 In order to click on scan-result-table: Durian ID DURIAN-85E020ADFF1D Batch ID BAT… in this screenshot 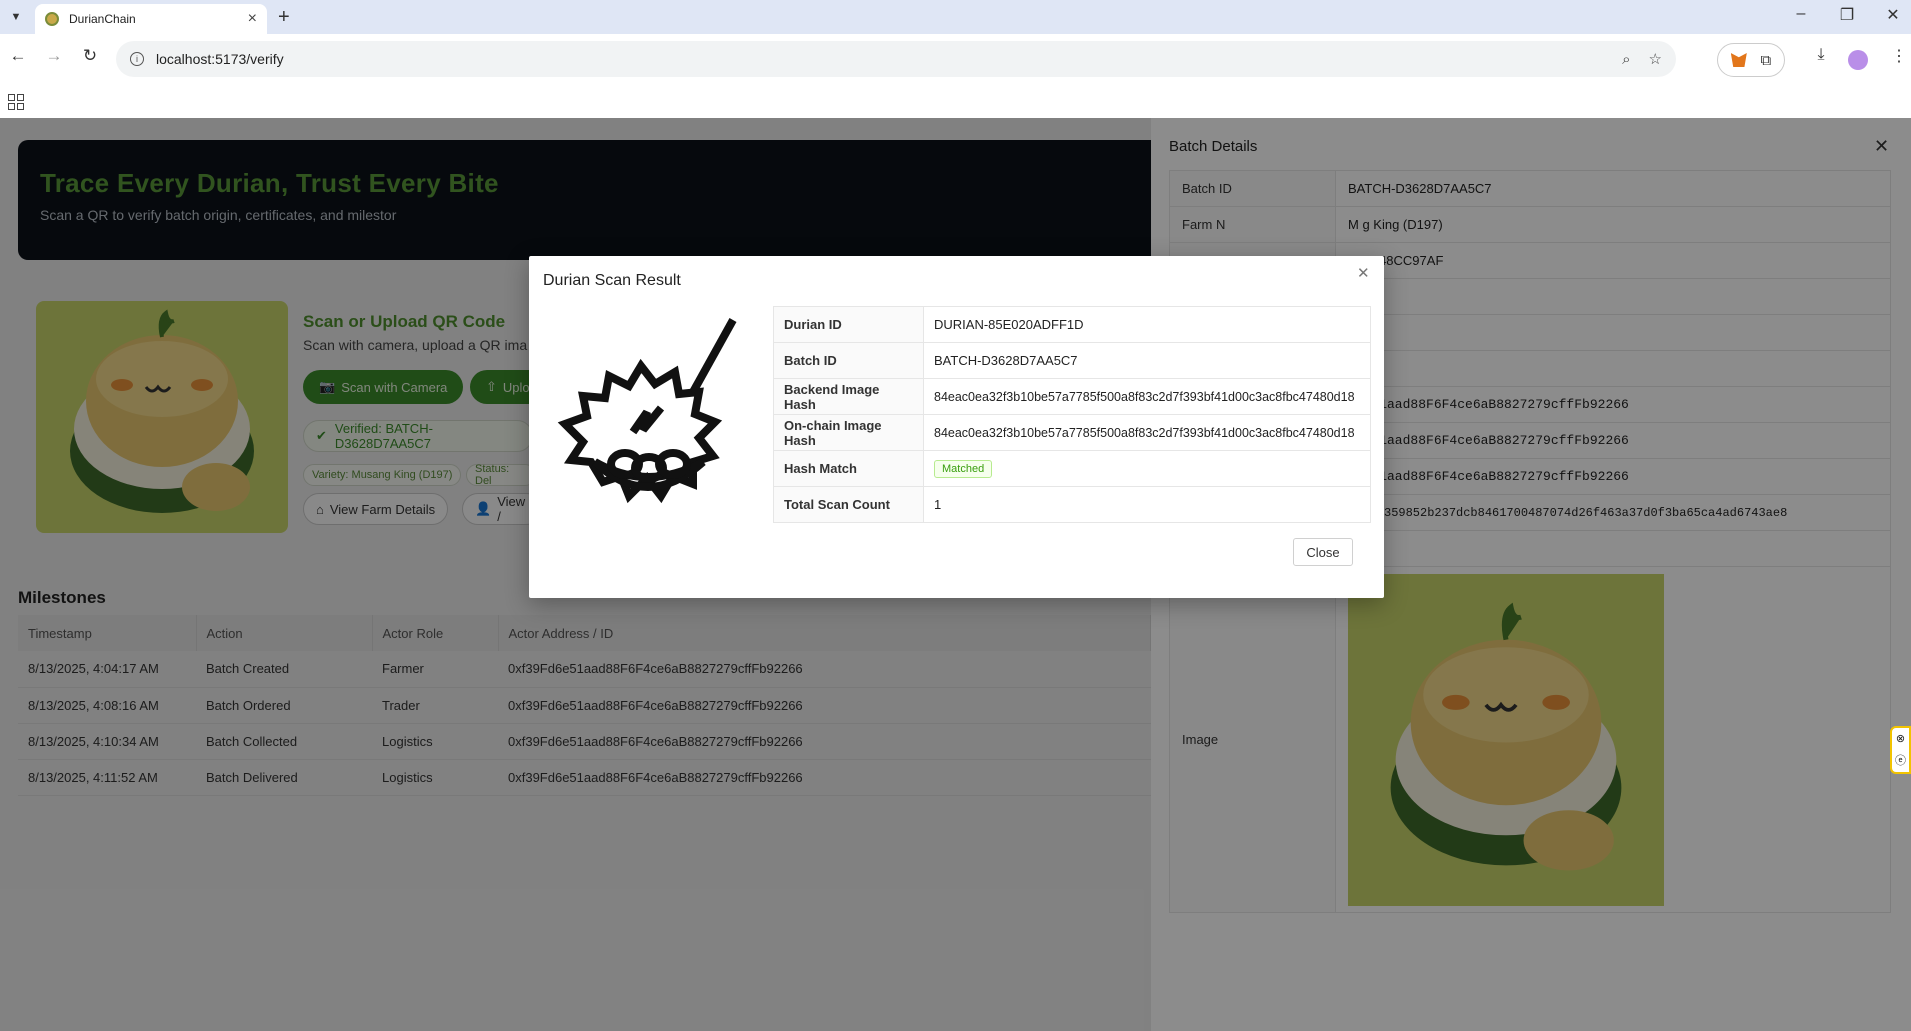, I will do `click(1072, 414)`.